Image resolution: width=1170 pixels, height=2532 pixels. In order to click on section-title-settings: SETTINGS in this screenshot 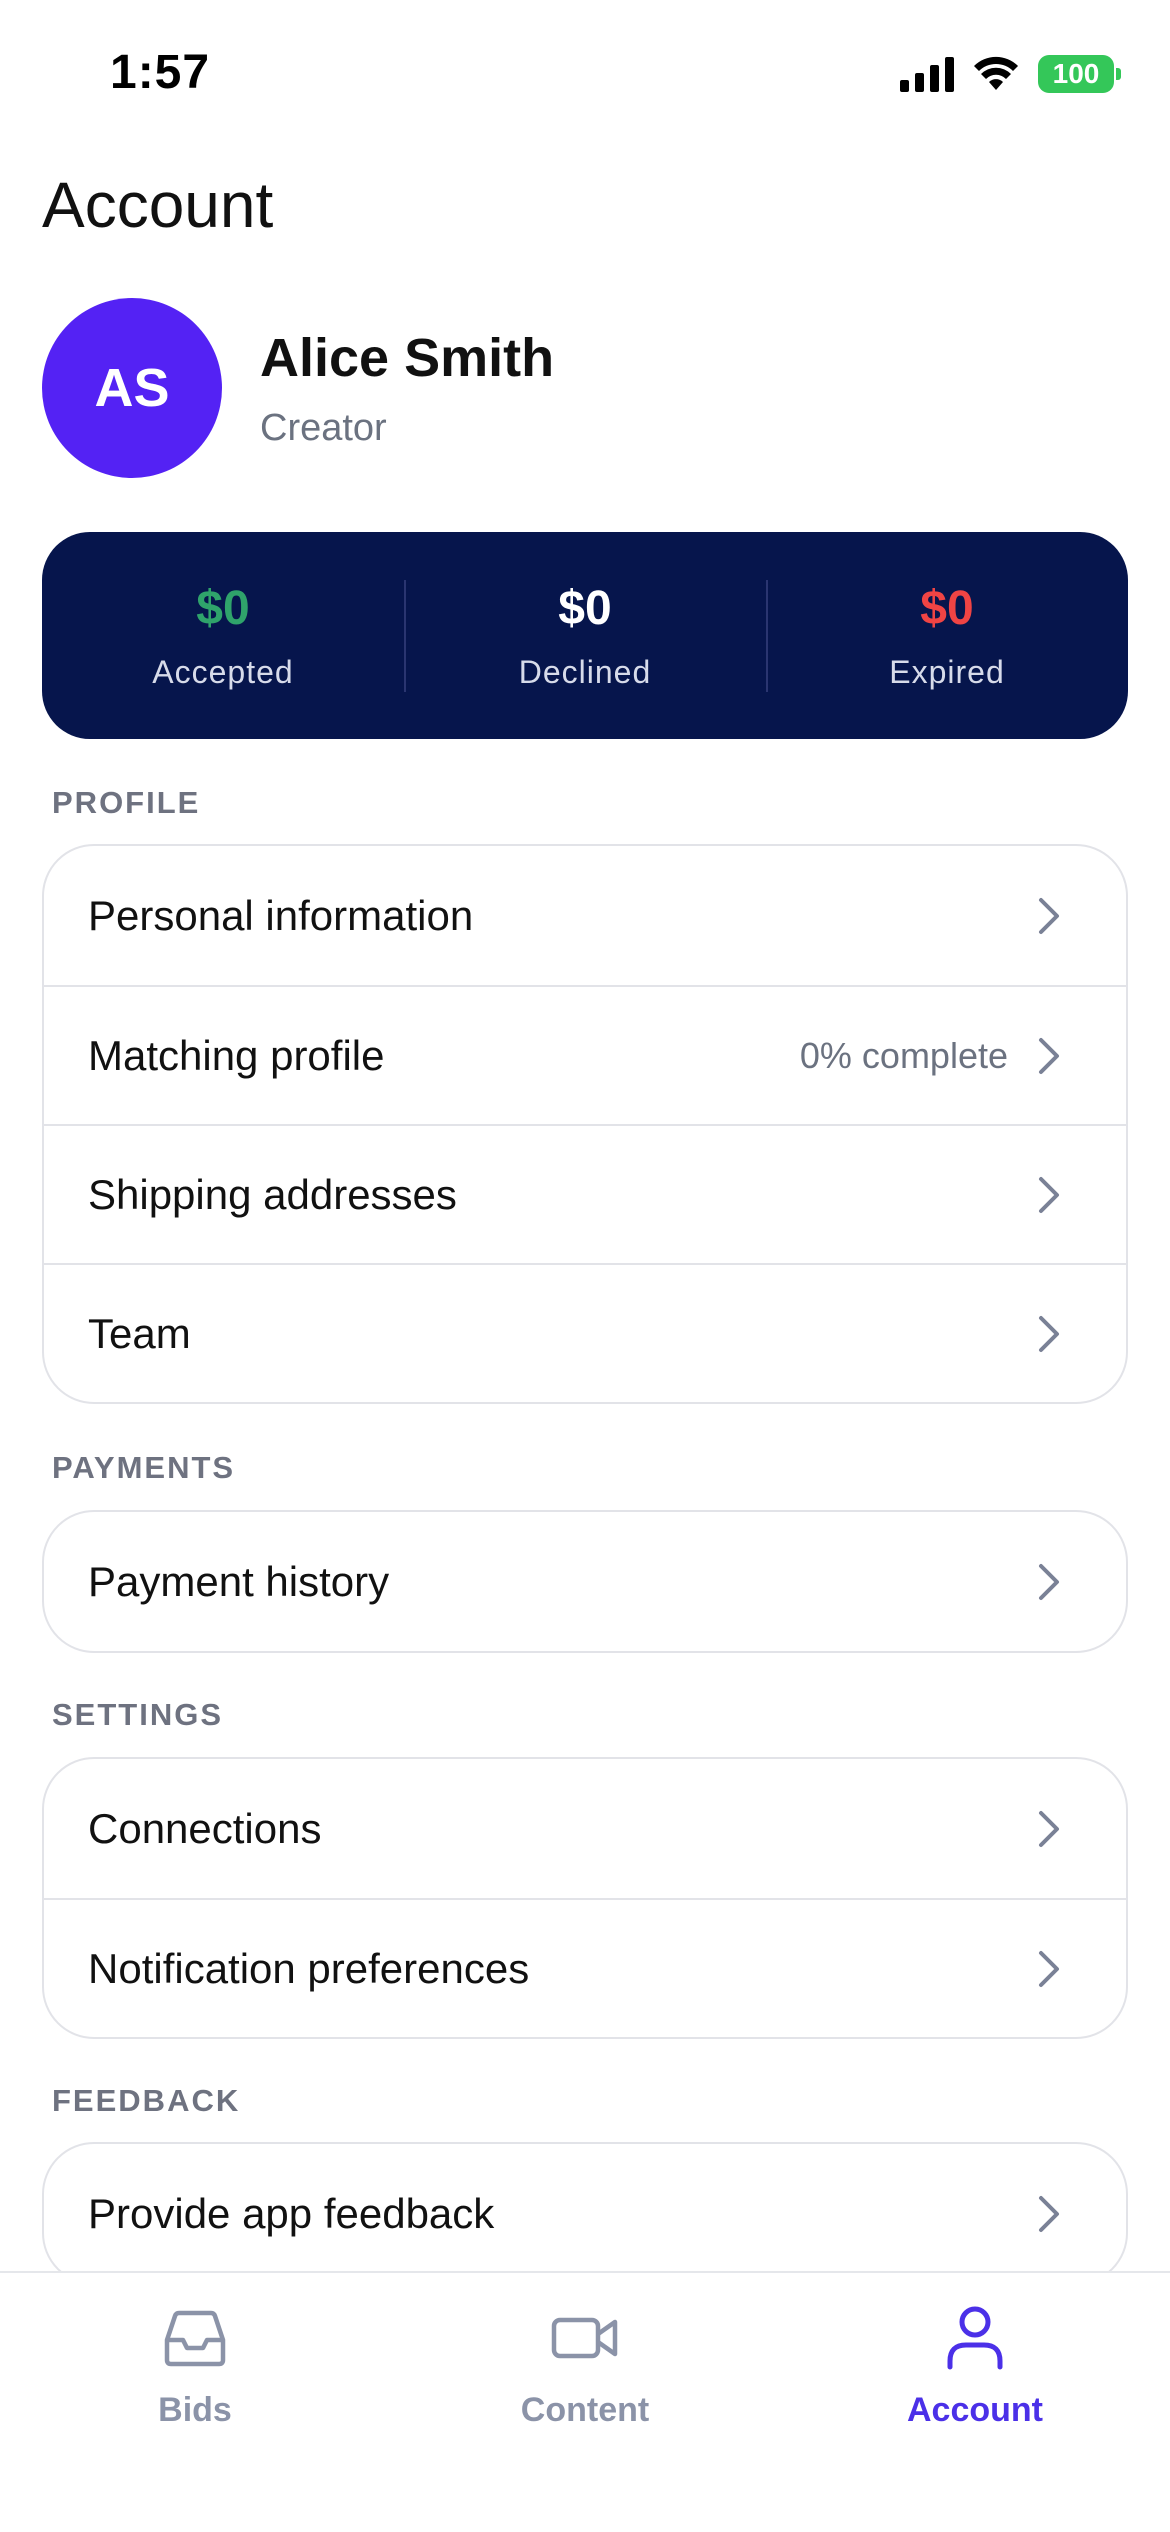, I will do `click(138, 1714)`.